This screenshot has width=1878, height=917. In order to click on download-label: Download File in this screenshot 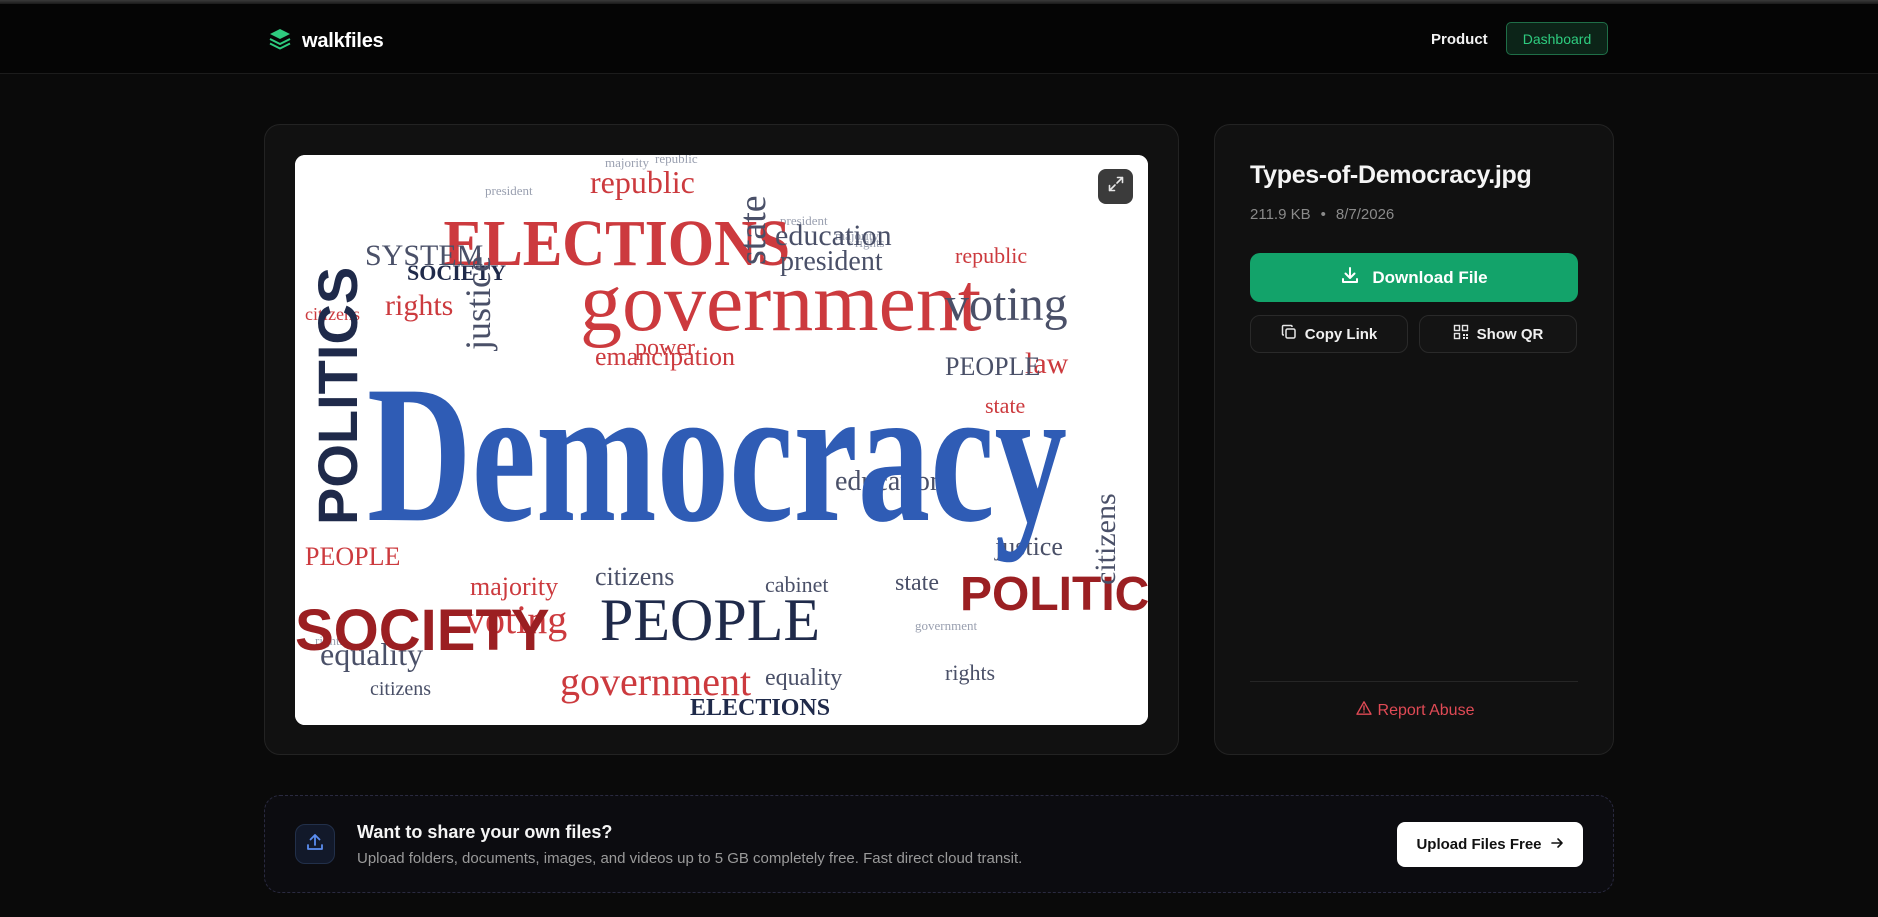, I will do `click(1430, 277)`.